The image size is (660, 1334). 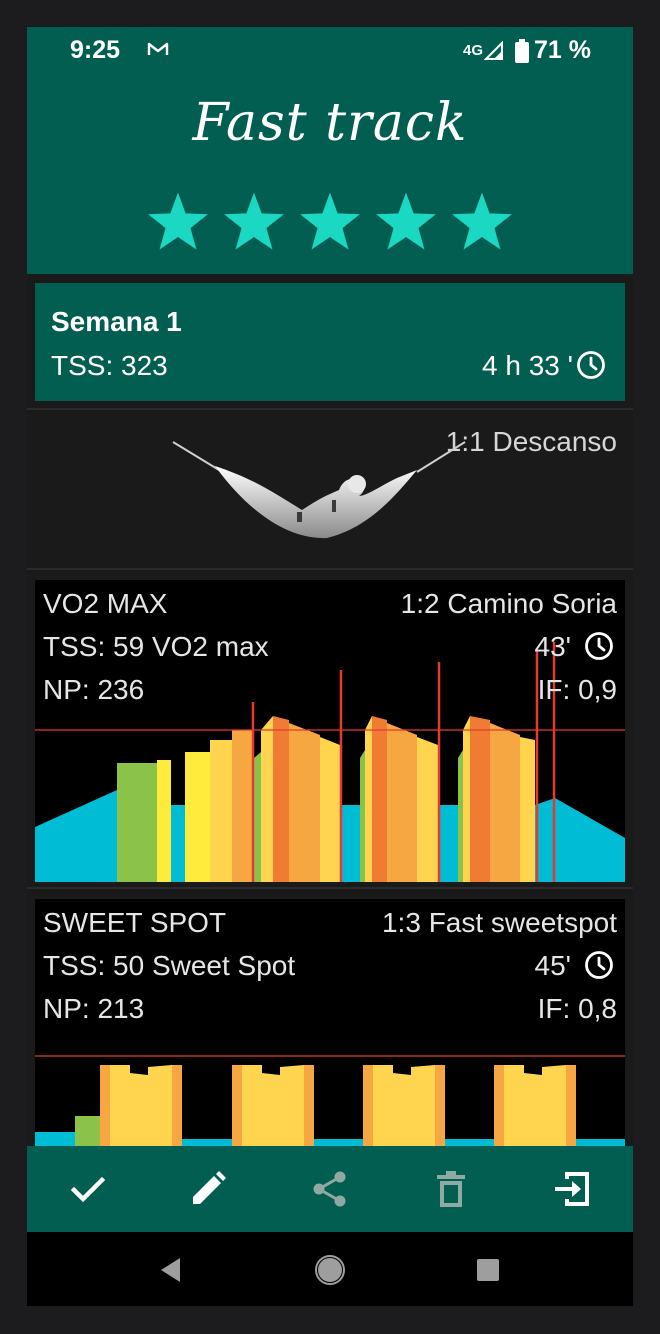 I want to click on share-icon, so click(x=330, y=1189).